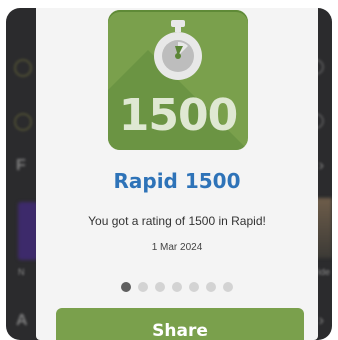  What do you see at coordinates (22, 320) in the screenshot?
I see `section-letter: A` at bounding box center [22, 320].